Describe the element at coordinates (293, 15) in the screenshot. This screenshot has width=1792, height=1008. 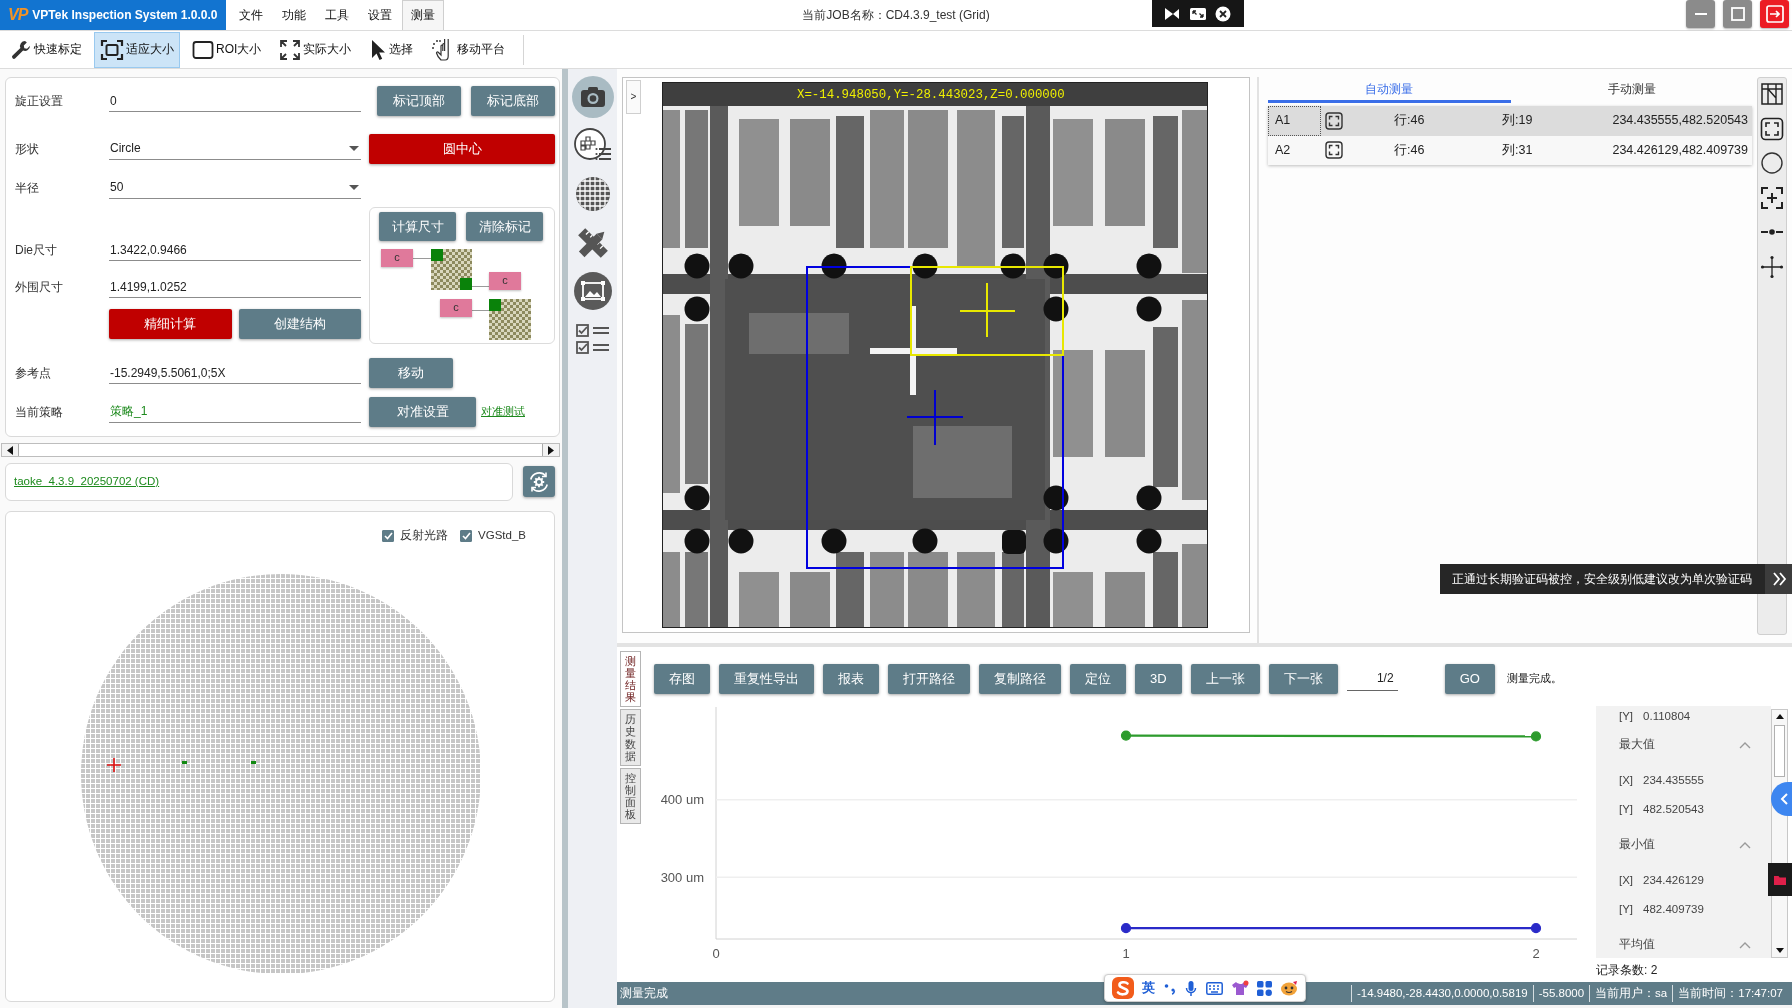
I see `menu-item: 功能` at that location.